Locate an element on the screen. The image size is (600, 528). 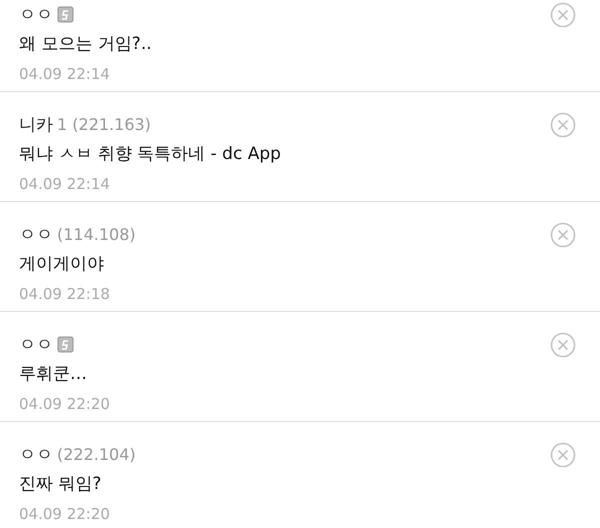
author-ip: 1 (221.163) is located at coordinates (104, 124).